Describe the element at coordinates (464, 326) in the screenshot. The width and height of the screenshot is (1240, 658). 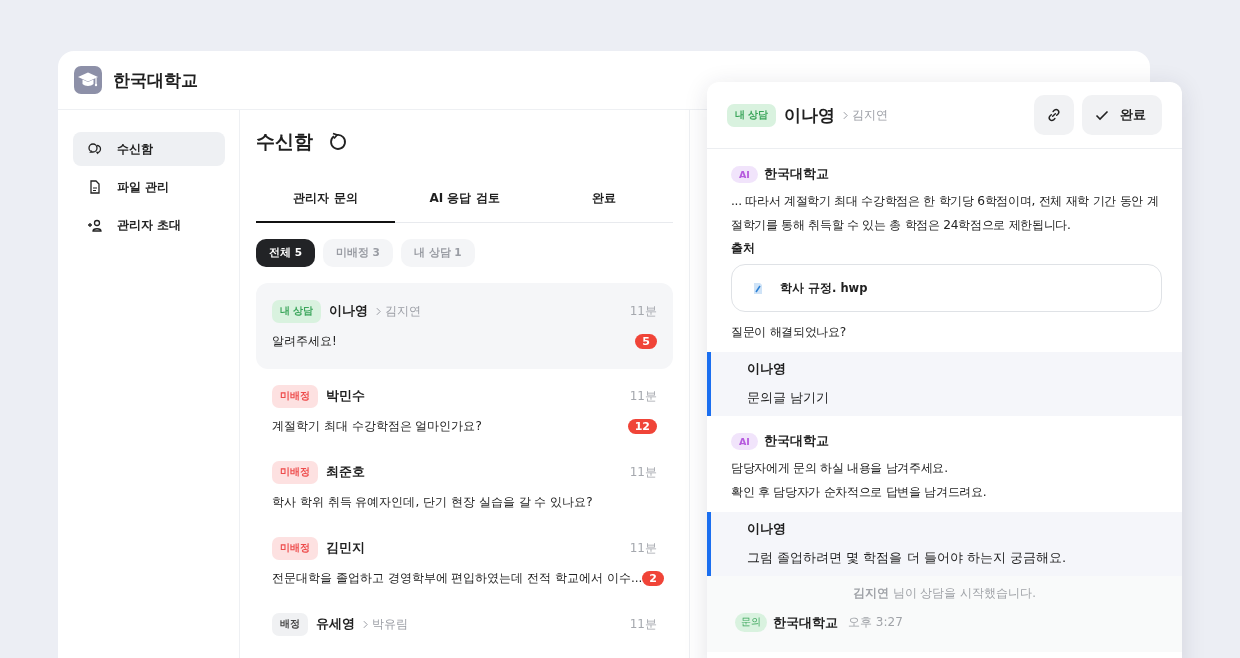
I see `conversation-item: 내 상담 이나영 김지연 11분 알려주세요! 5` at that location.